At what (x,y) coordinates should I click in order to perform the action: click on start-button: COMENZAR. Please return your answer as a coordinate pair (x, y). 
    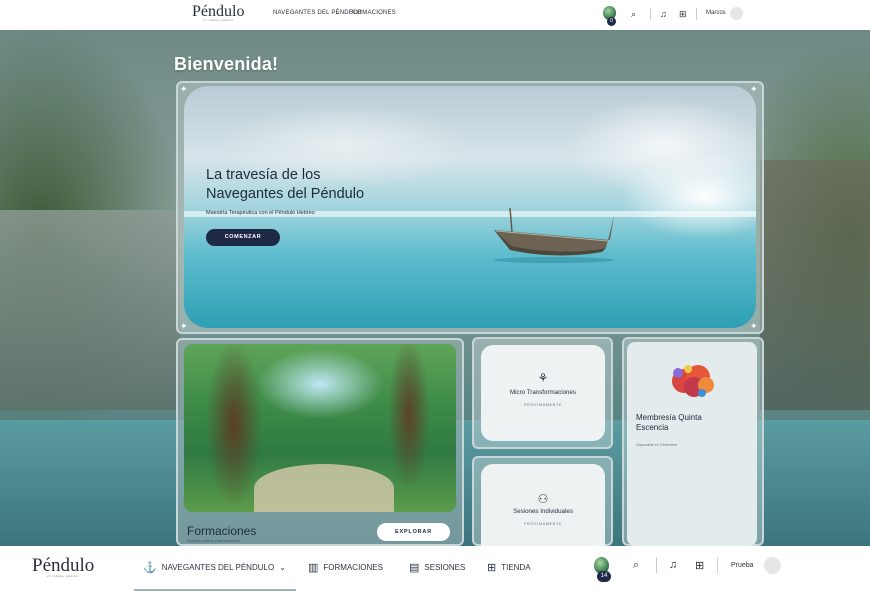
    Looking at the image, I should click on (243, 237).